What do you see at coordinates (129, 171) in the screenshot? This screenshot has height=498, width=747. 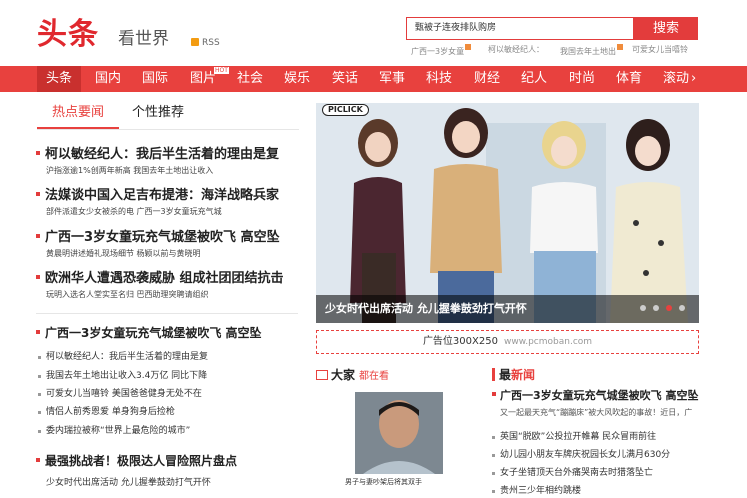 I see `headline-sub: 沪指涨逾1%创两年新高 我国去年土地出让收入` at bounding box center [129, 171].